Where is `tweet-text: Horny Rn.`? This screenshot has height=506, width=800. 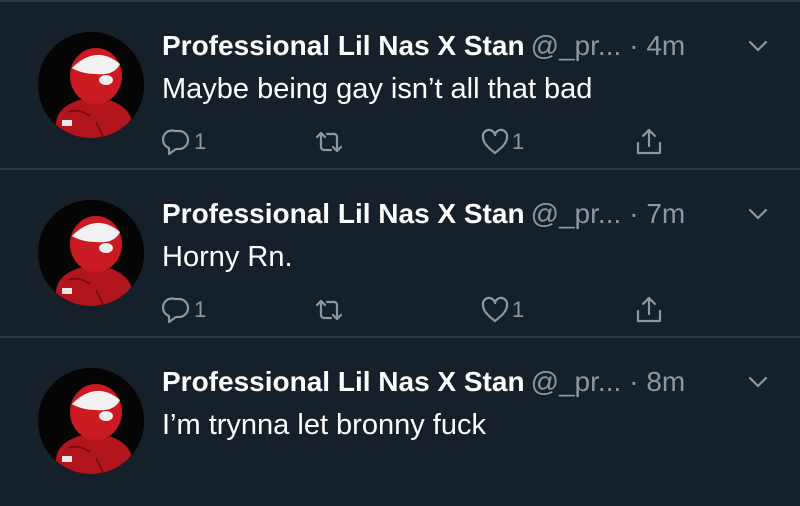 tweet-text: Horny Rn. is located at coordinates (227, 257).